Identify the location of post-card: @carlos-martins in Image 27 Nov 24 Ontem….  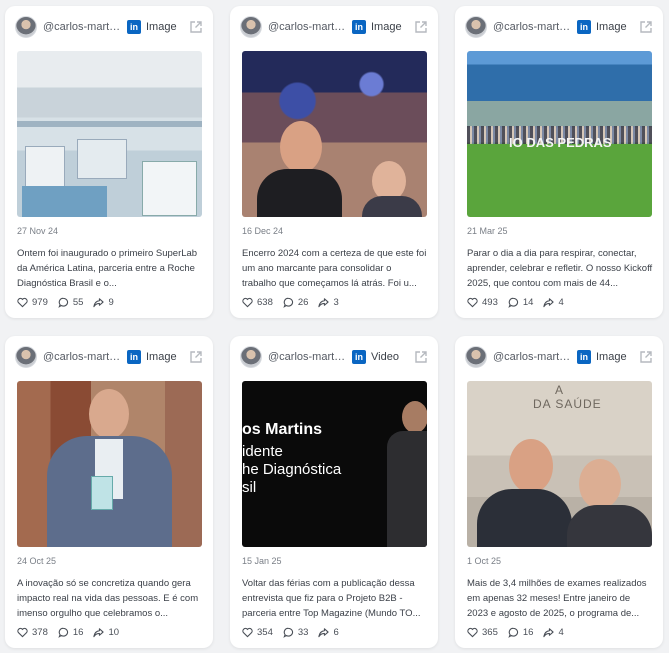
(109, 162).